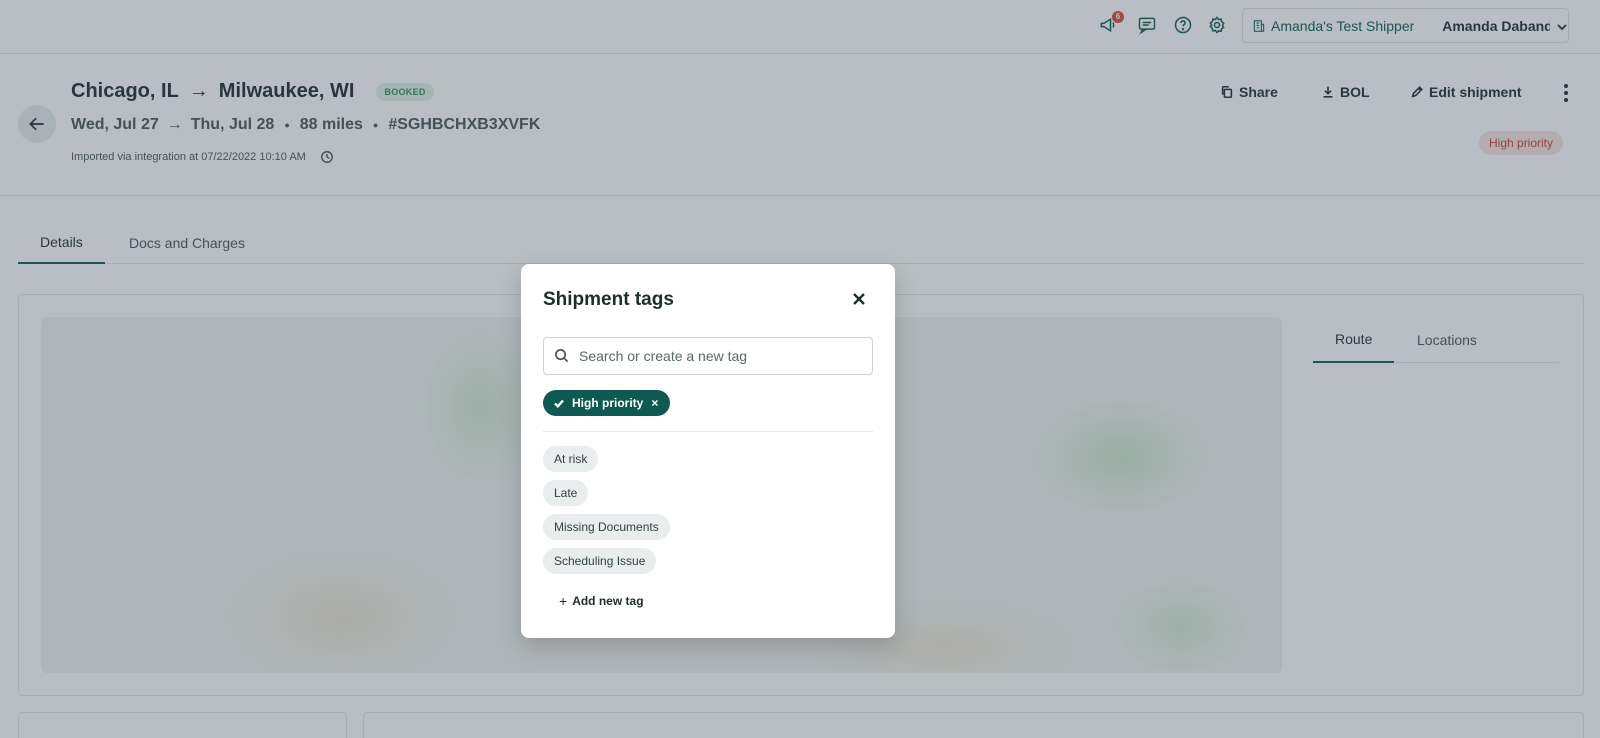 Image resolution: width=1600 pixels, height=738 pixels. I want to click on tag-option-at-risk: At risk, so click(571, 459).